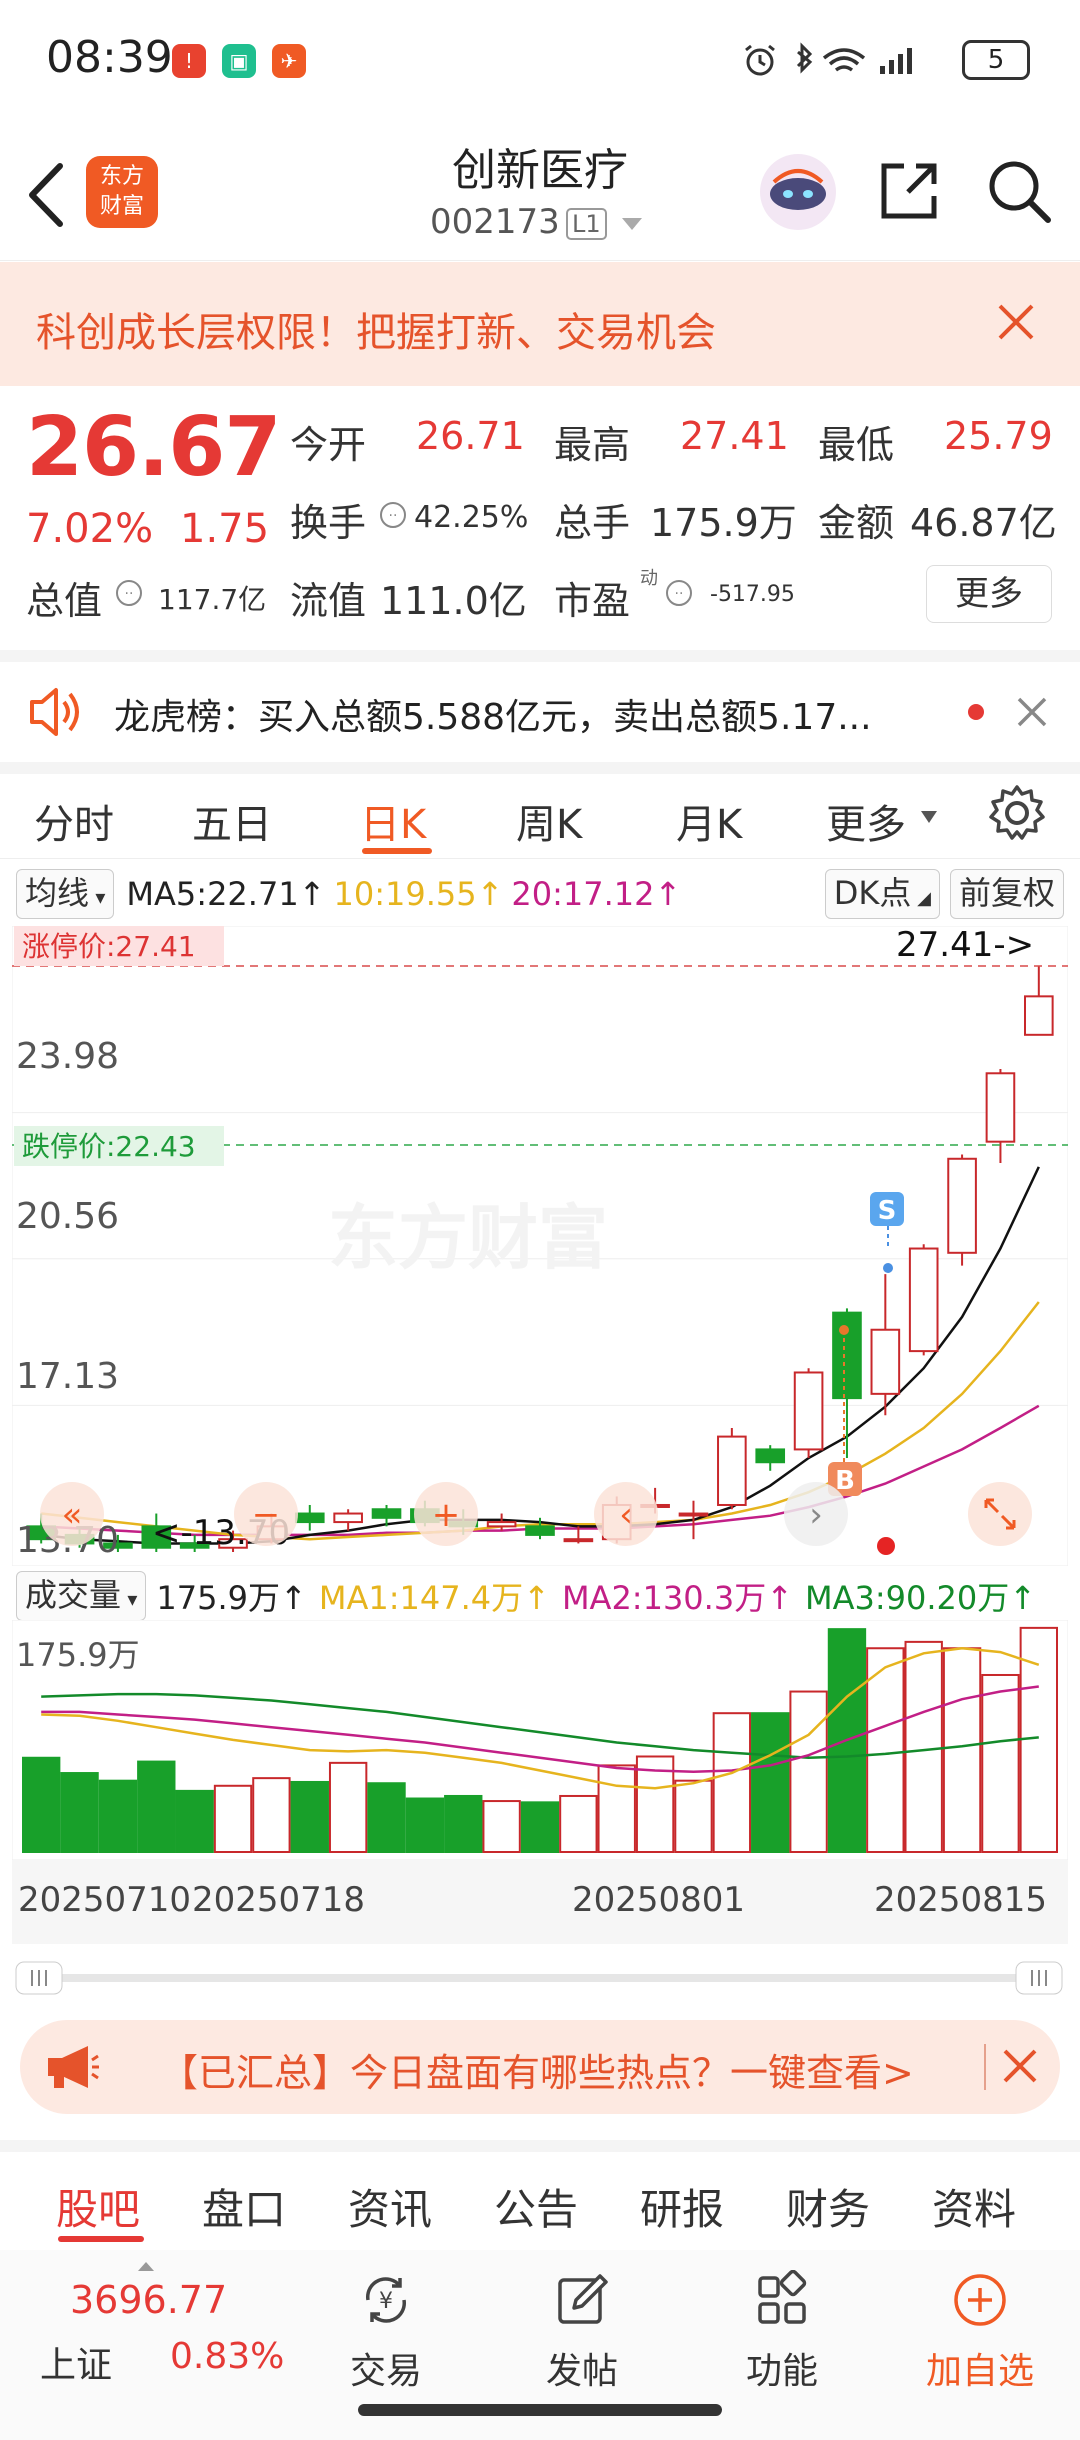  I want to click on date-label: 20250815, so click(961, 1900).